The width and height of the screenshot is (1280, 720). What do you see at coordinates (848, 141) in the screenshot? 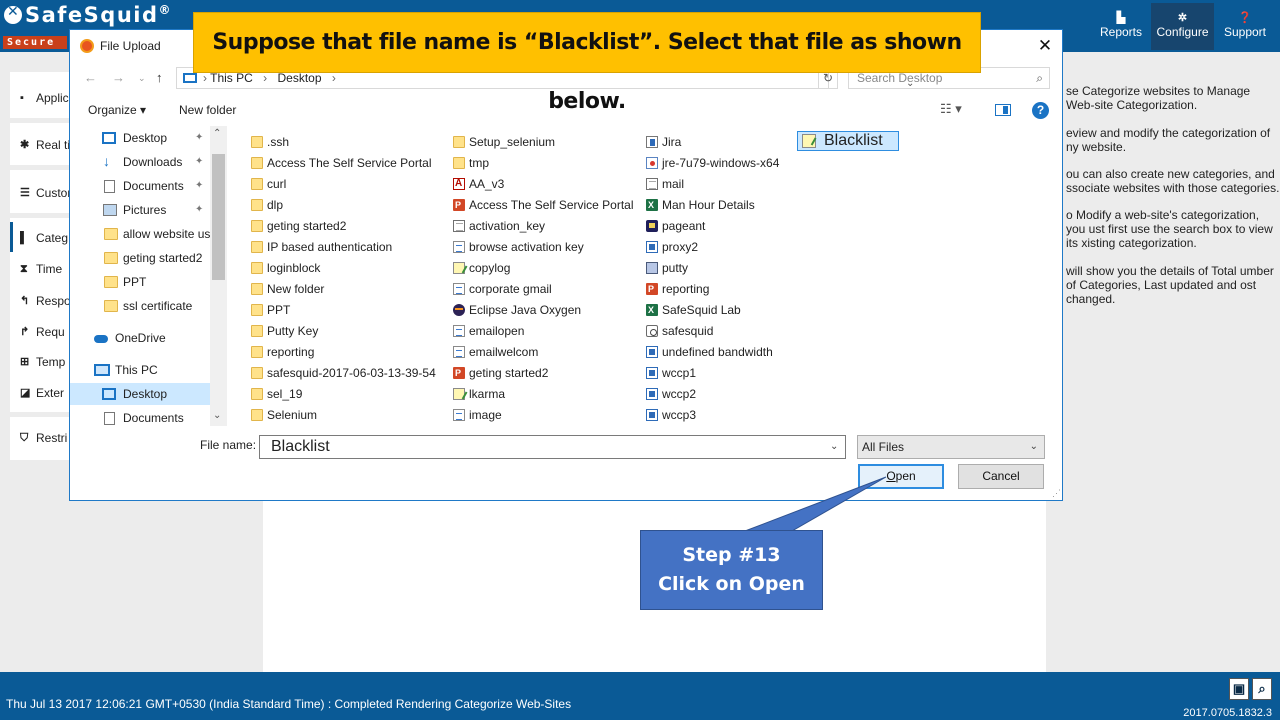
I see `selected-file-blacklist: Blacklist` at bounding box center [848, 141].